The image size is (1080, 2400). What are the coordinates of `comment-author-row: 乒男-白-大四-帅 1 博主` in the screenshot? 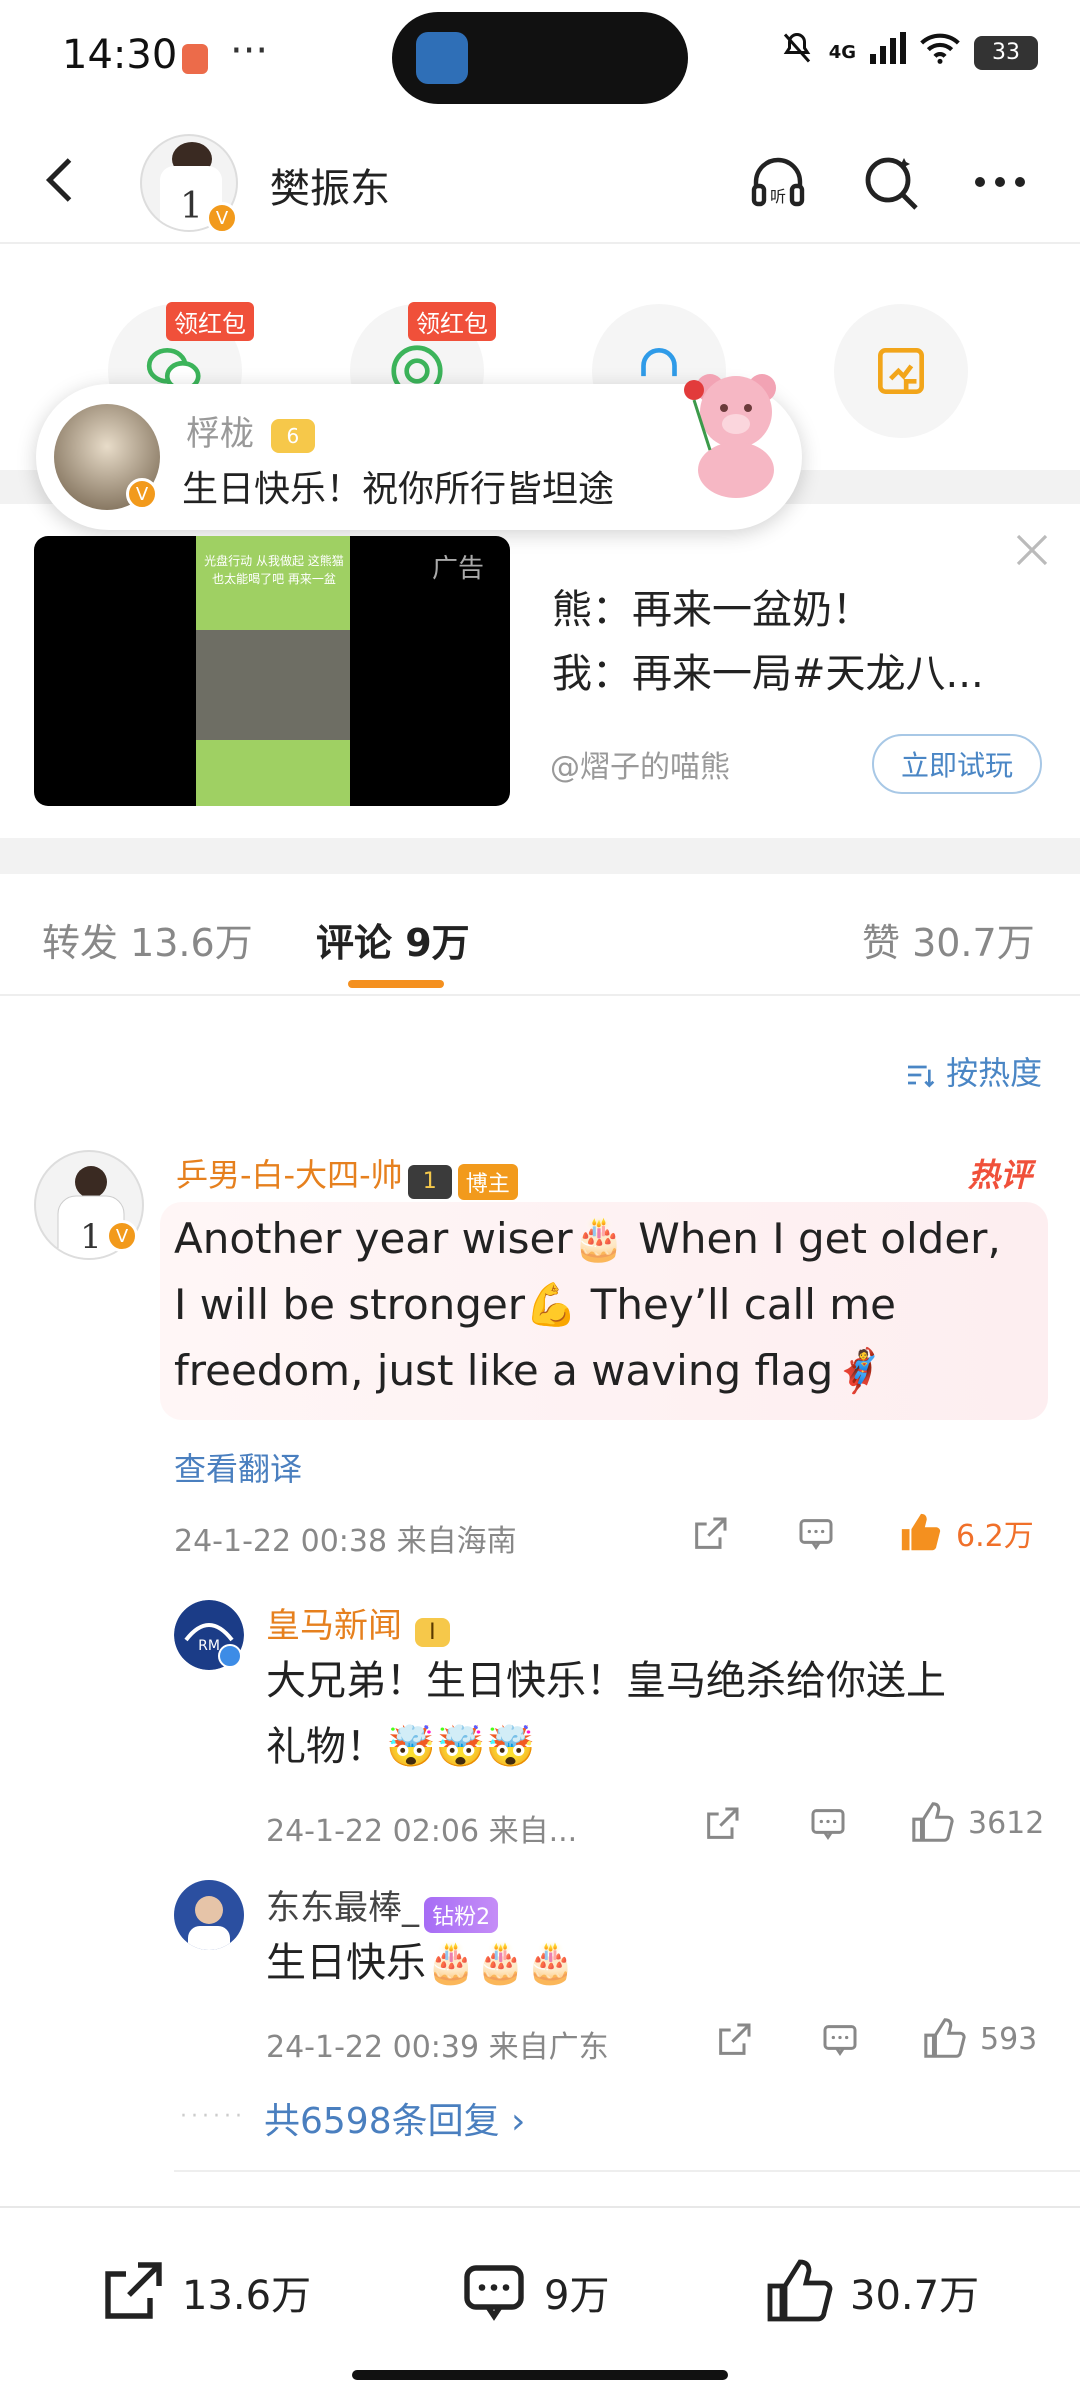 It's located at (347, 1175).